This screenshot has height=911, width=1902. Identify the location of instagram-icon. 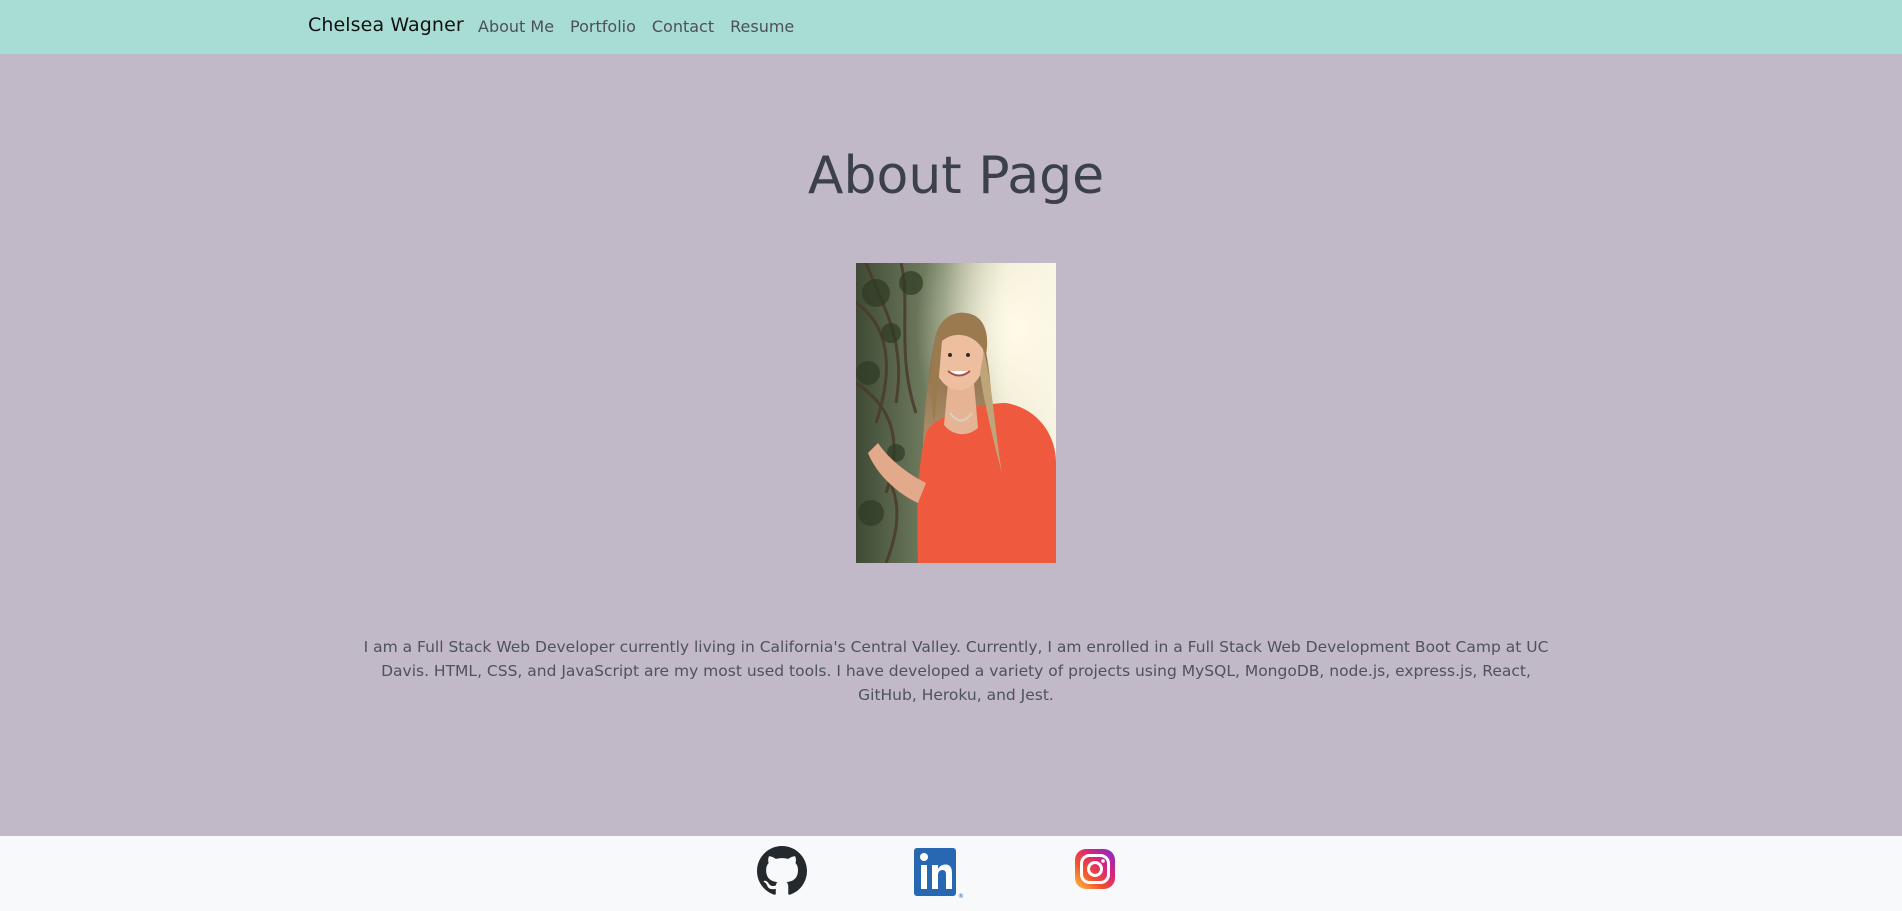
(1095, 869).